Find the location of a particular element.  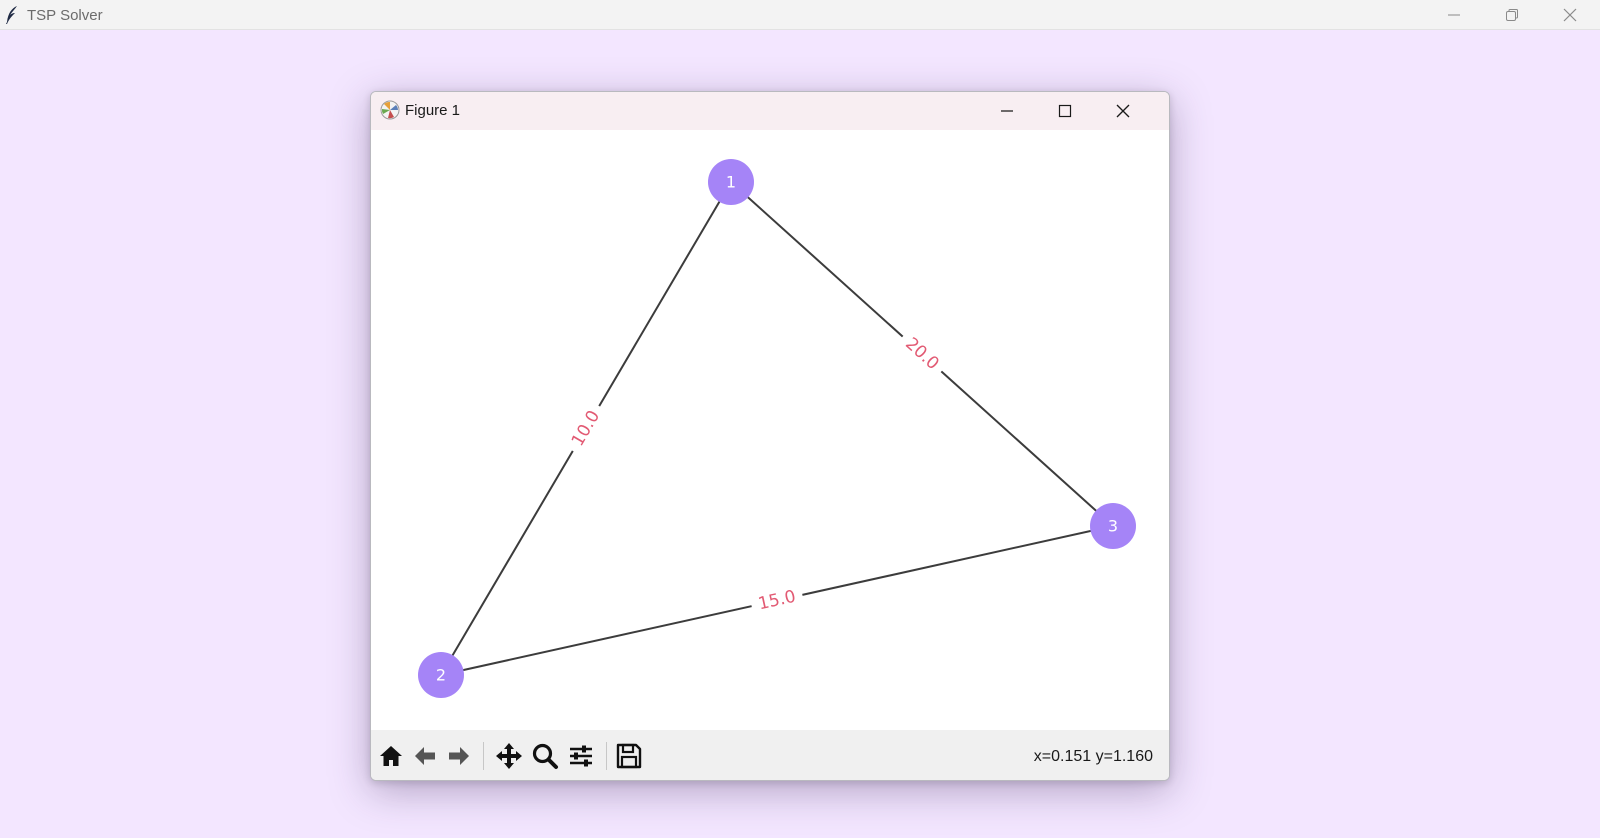

forward-button is located at coordinates (459, 756).